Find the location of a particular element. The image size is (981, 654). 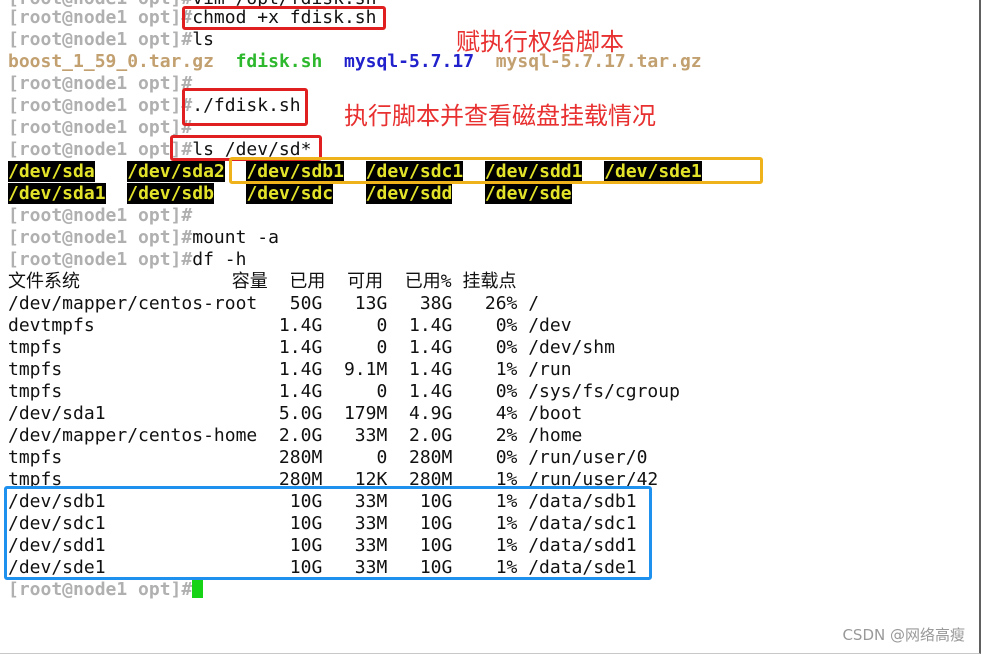

df-cell: /dev/shm is located at coordinates (566, 347).